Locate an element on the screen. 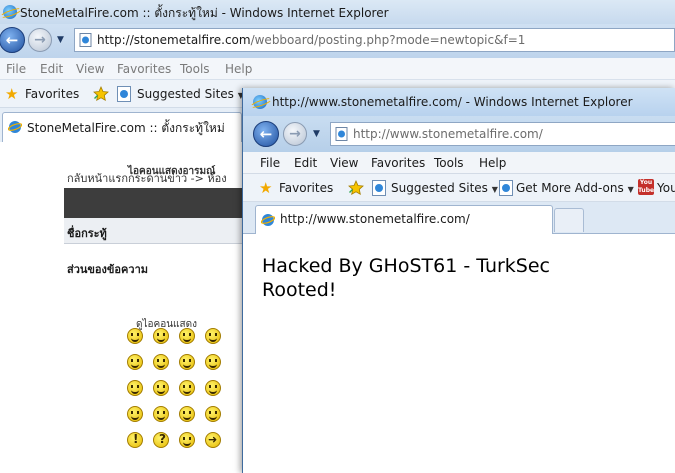 This screenshot has width=675, height=473. front-tab-label: http://www.stonemetalfire.com/ is located at coordinates (375, 219).